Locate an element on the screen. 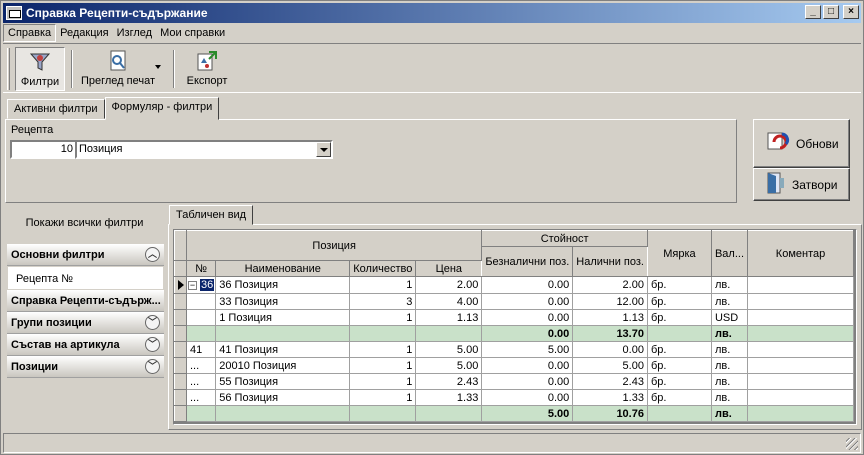 This screenshot has width=864, height=455. table-row: ... 56 Позиция 1 1.33 0.00 1.33 бр. лв. is located at coordinates (514, 397).